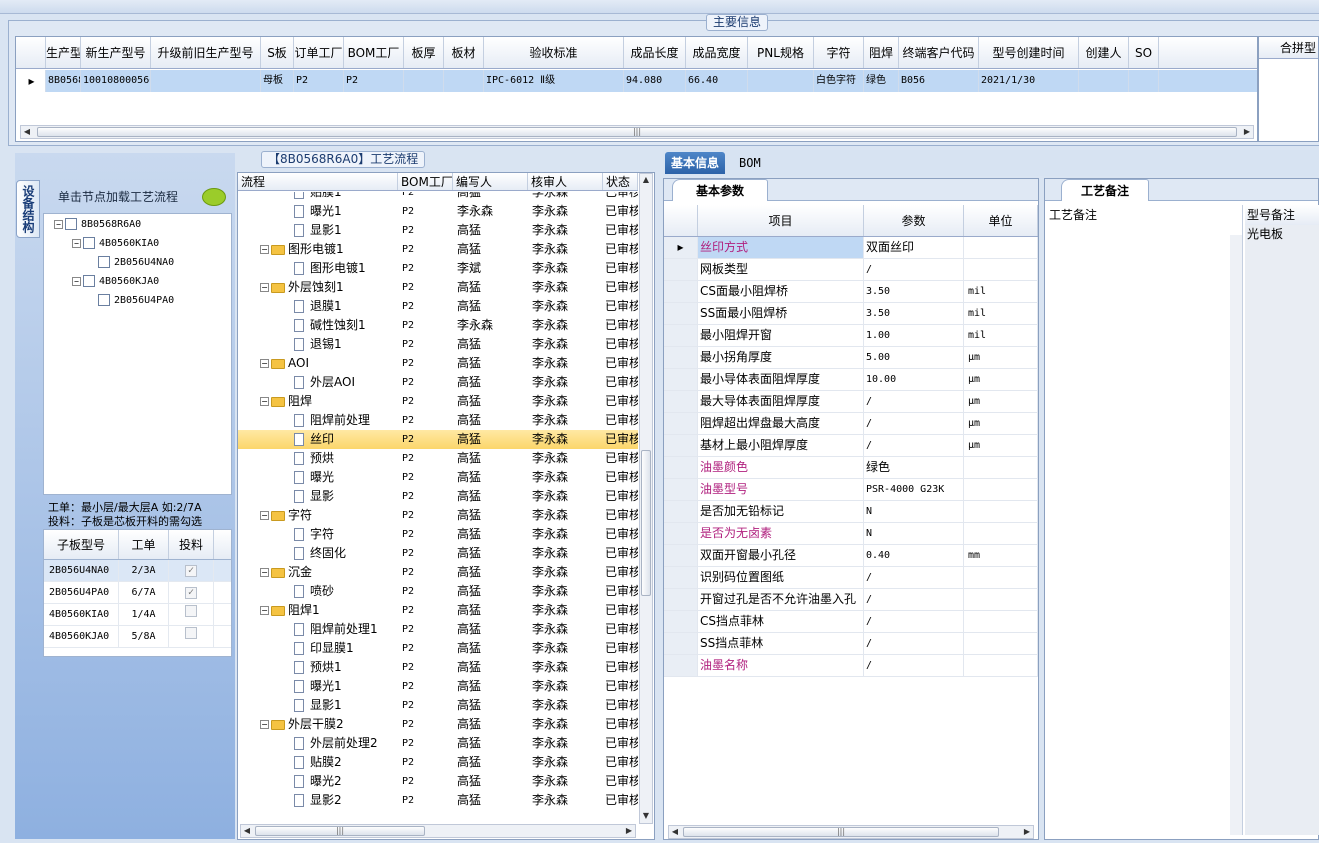 The image size is (1319, 843). Describe the element at coordinates (637, 132) in the screenshot. I see `main-hscroll: ◀ ||| ▶` at that location.